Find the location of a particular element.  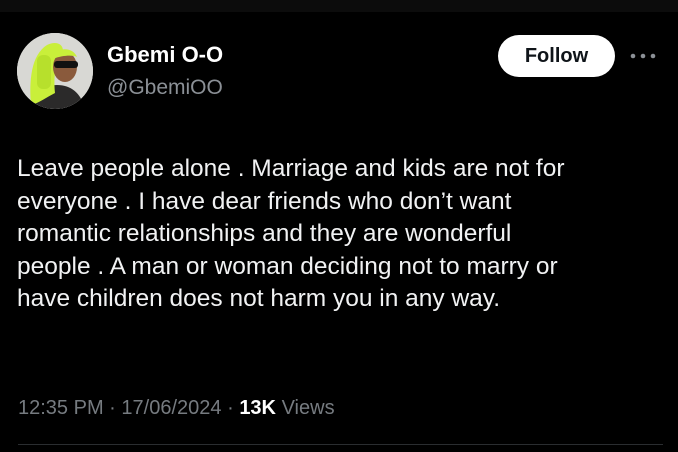

author-display-name: Gbemi O-O is located at coordinates (165, 55).